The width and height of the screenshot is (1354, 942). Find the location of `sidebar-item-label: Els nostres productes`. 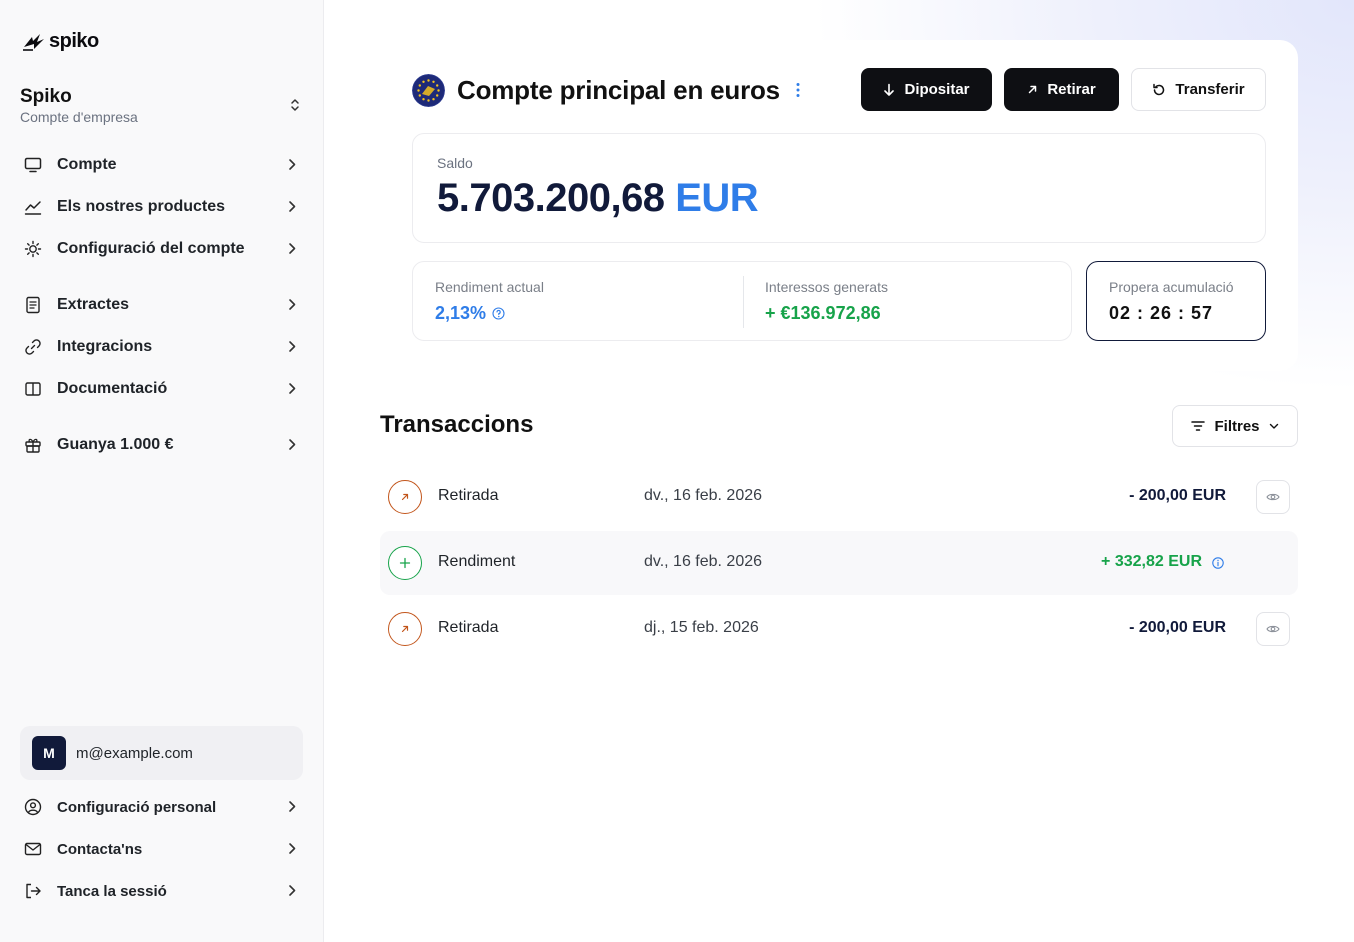

sidebar-item-label: Els nostres productes is located at coordinates (141, 206).